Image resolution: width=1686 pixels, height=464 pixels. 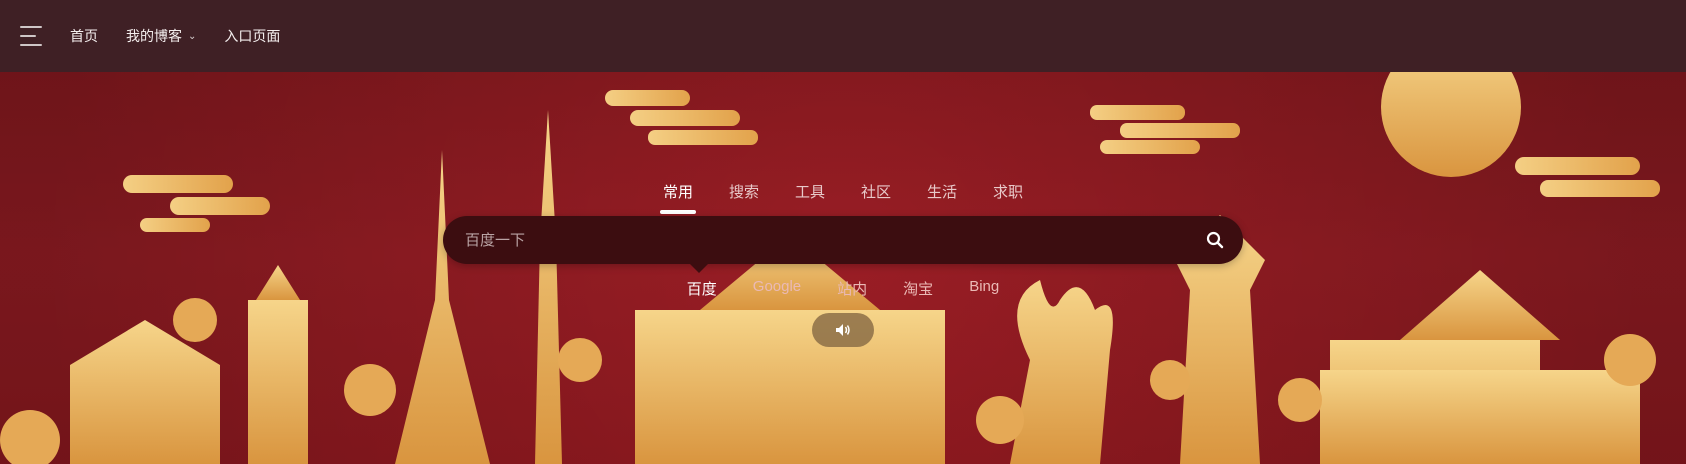 What do you see at coordinates (1165, 129) in the screenshot?
I see `cloud-top-right` at bounding box center [1165, 129].